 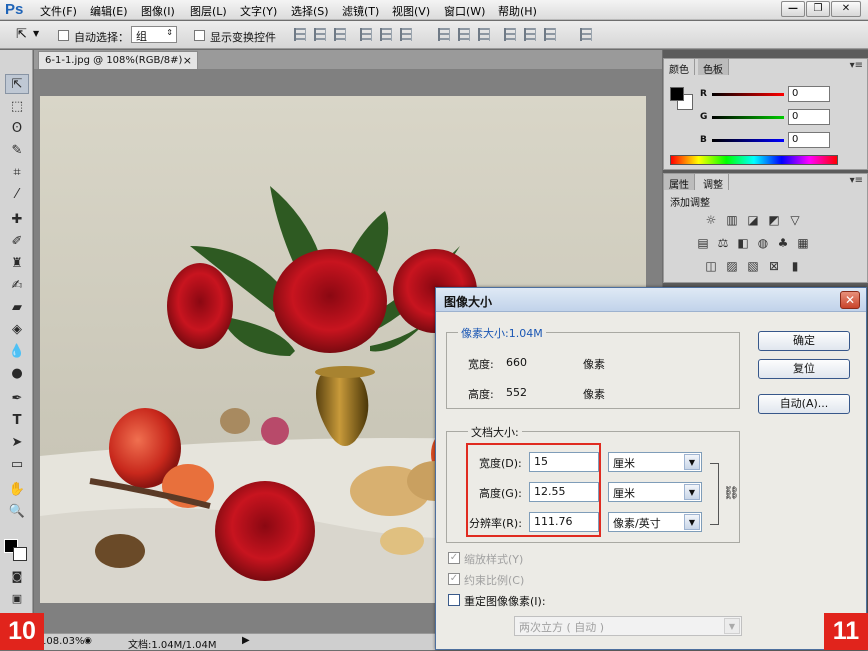 What do you see at coordinates (679, 182) in the screenshot?
I see `tab-properties: 属性` at bounding box center [679, 182].